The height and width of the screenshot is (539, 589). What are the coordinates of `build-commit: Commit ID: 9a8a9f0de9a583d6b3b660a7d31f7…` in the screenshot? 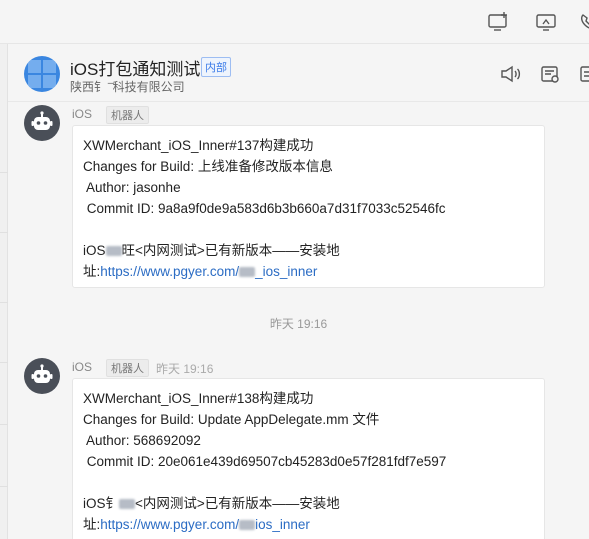 It's located at (264, 208).